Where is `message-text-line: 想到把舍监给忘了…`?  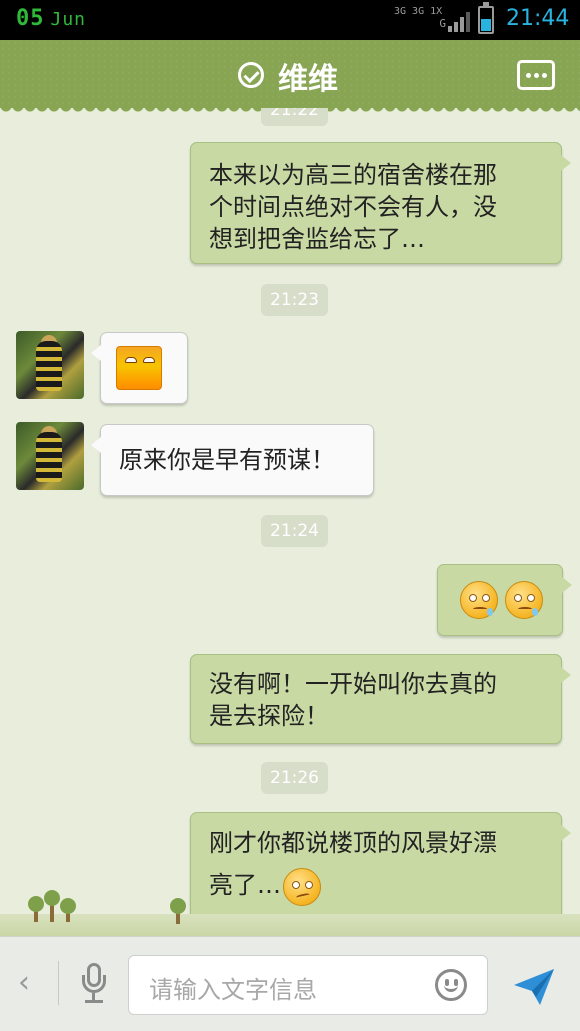
message-text-line: 想到把舍监给忘了… is located at coordinates (317, 239).